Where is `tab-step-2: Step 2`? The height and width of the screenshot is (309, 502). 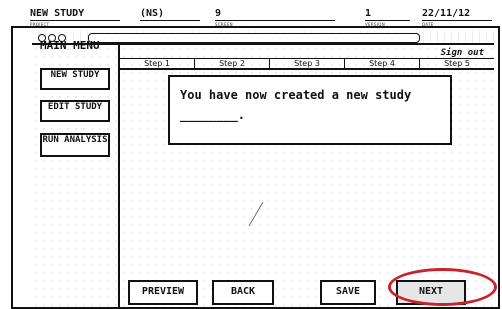
tab-step-2: Step 2 is located at coordinates (232, 63).